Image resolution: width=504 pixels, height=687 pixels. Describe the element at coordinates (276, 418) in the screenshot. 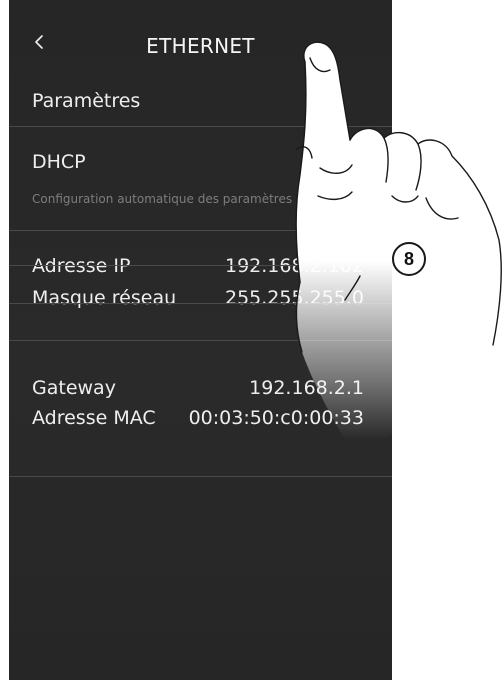

I see `mac-address-value: 00:03:50:c0:00:33` at that location.